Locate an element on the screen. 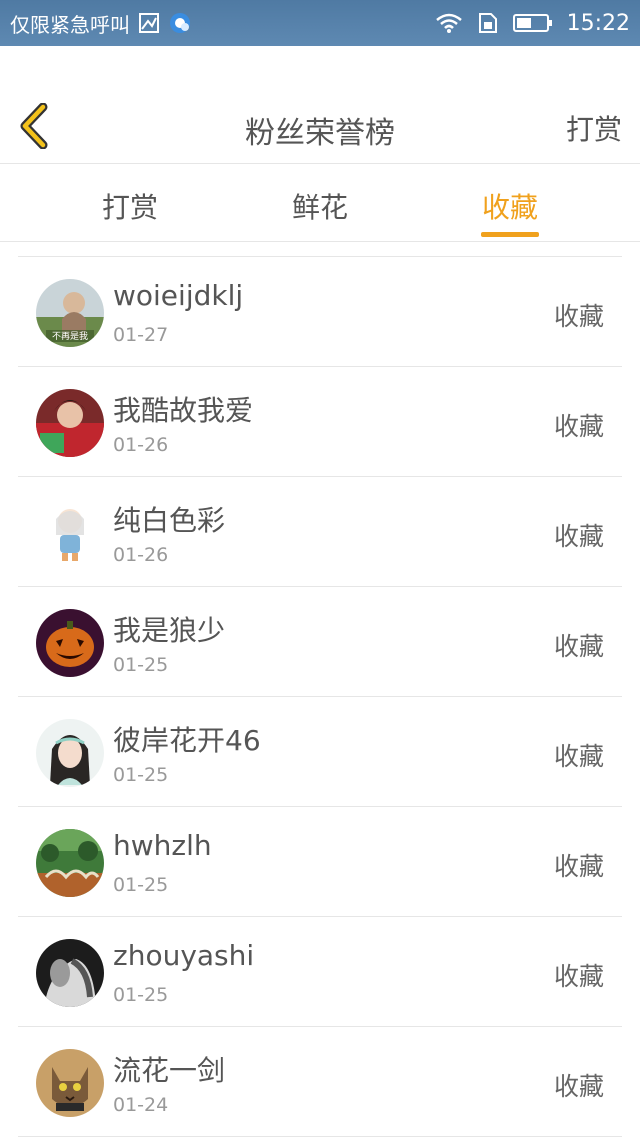 The image size is (640, 1138). avatar-caption: 不再是我 is located at coordinates (70, 336).